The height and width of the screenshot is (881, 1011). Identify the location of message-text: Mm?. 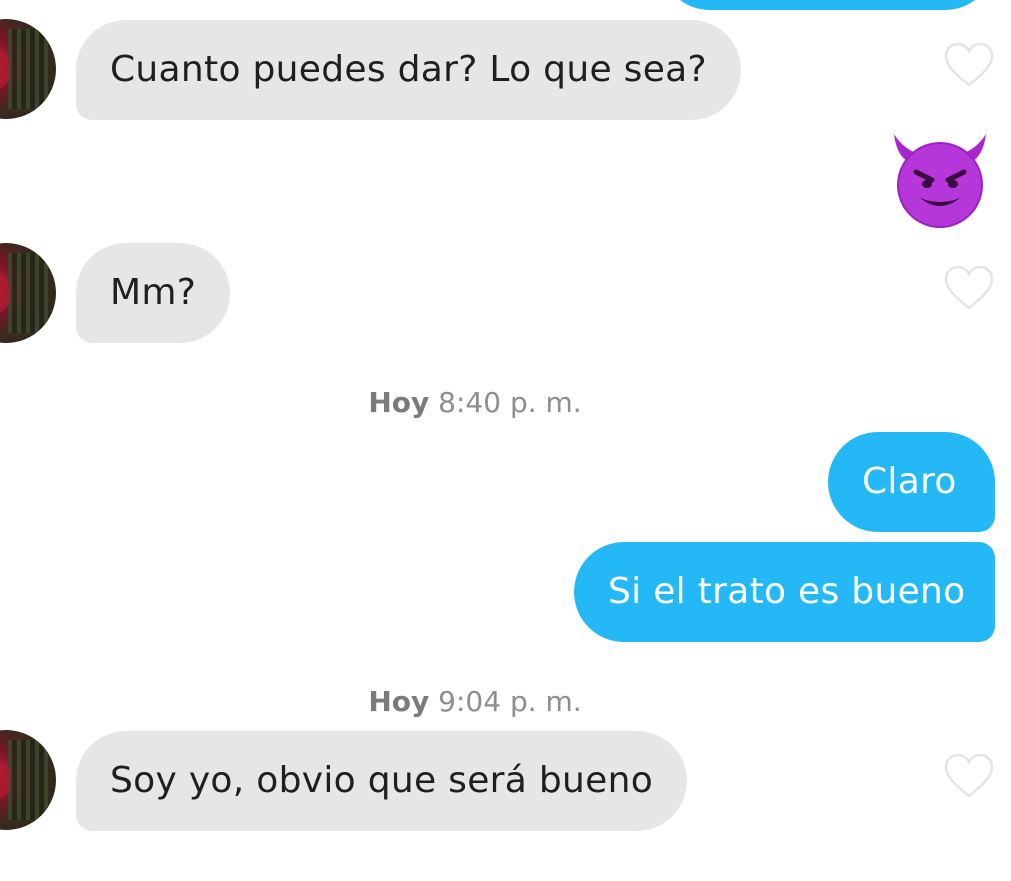
(153, 292).